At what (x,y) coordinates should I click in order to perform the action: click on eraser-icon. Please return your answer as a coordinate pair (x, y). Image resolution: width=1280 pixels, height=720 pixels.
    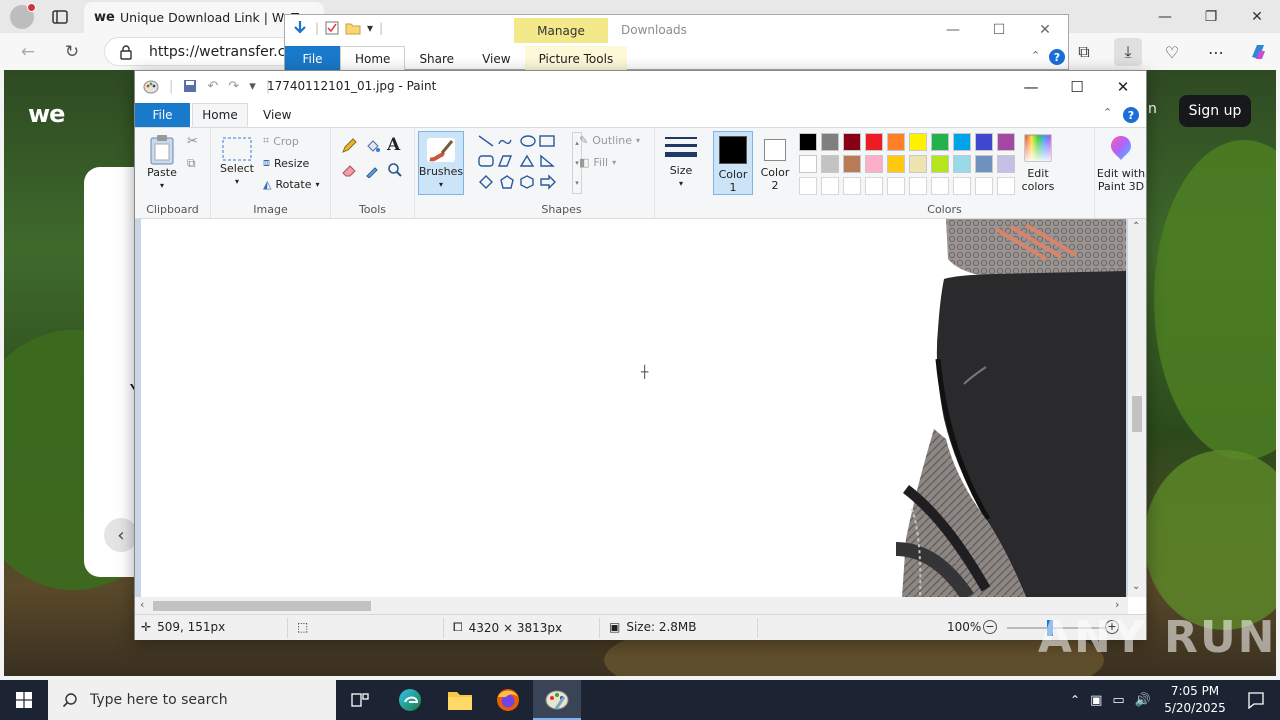
    Looking at the image, I should click on (349, 170).